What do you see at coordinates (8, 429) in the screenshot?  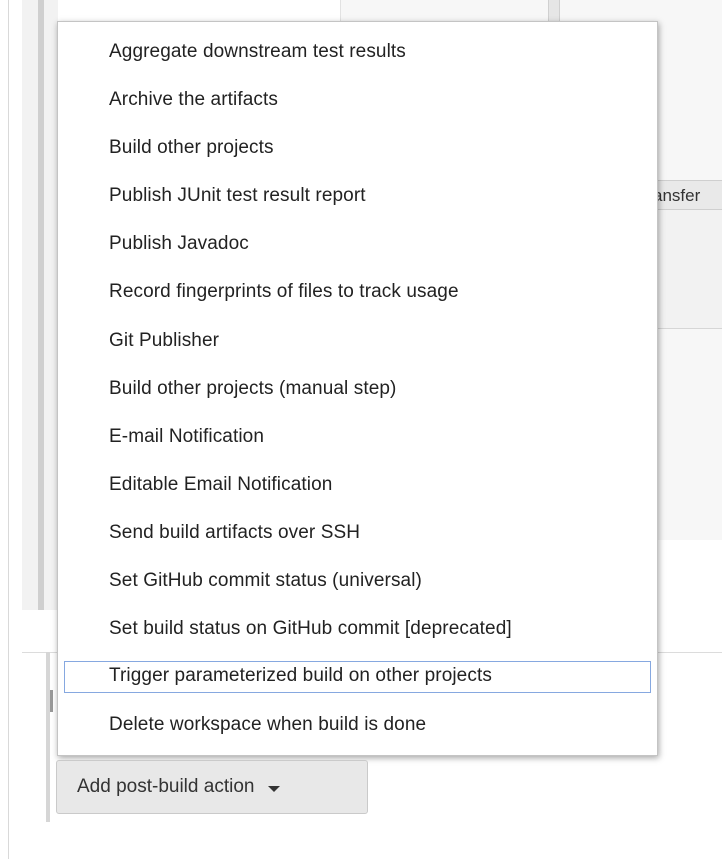 I see `page-left-border` at bounding box center [8, 429].